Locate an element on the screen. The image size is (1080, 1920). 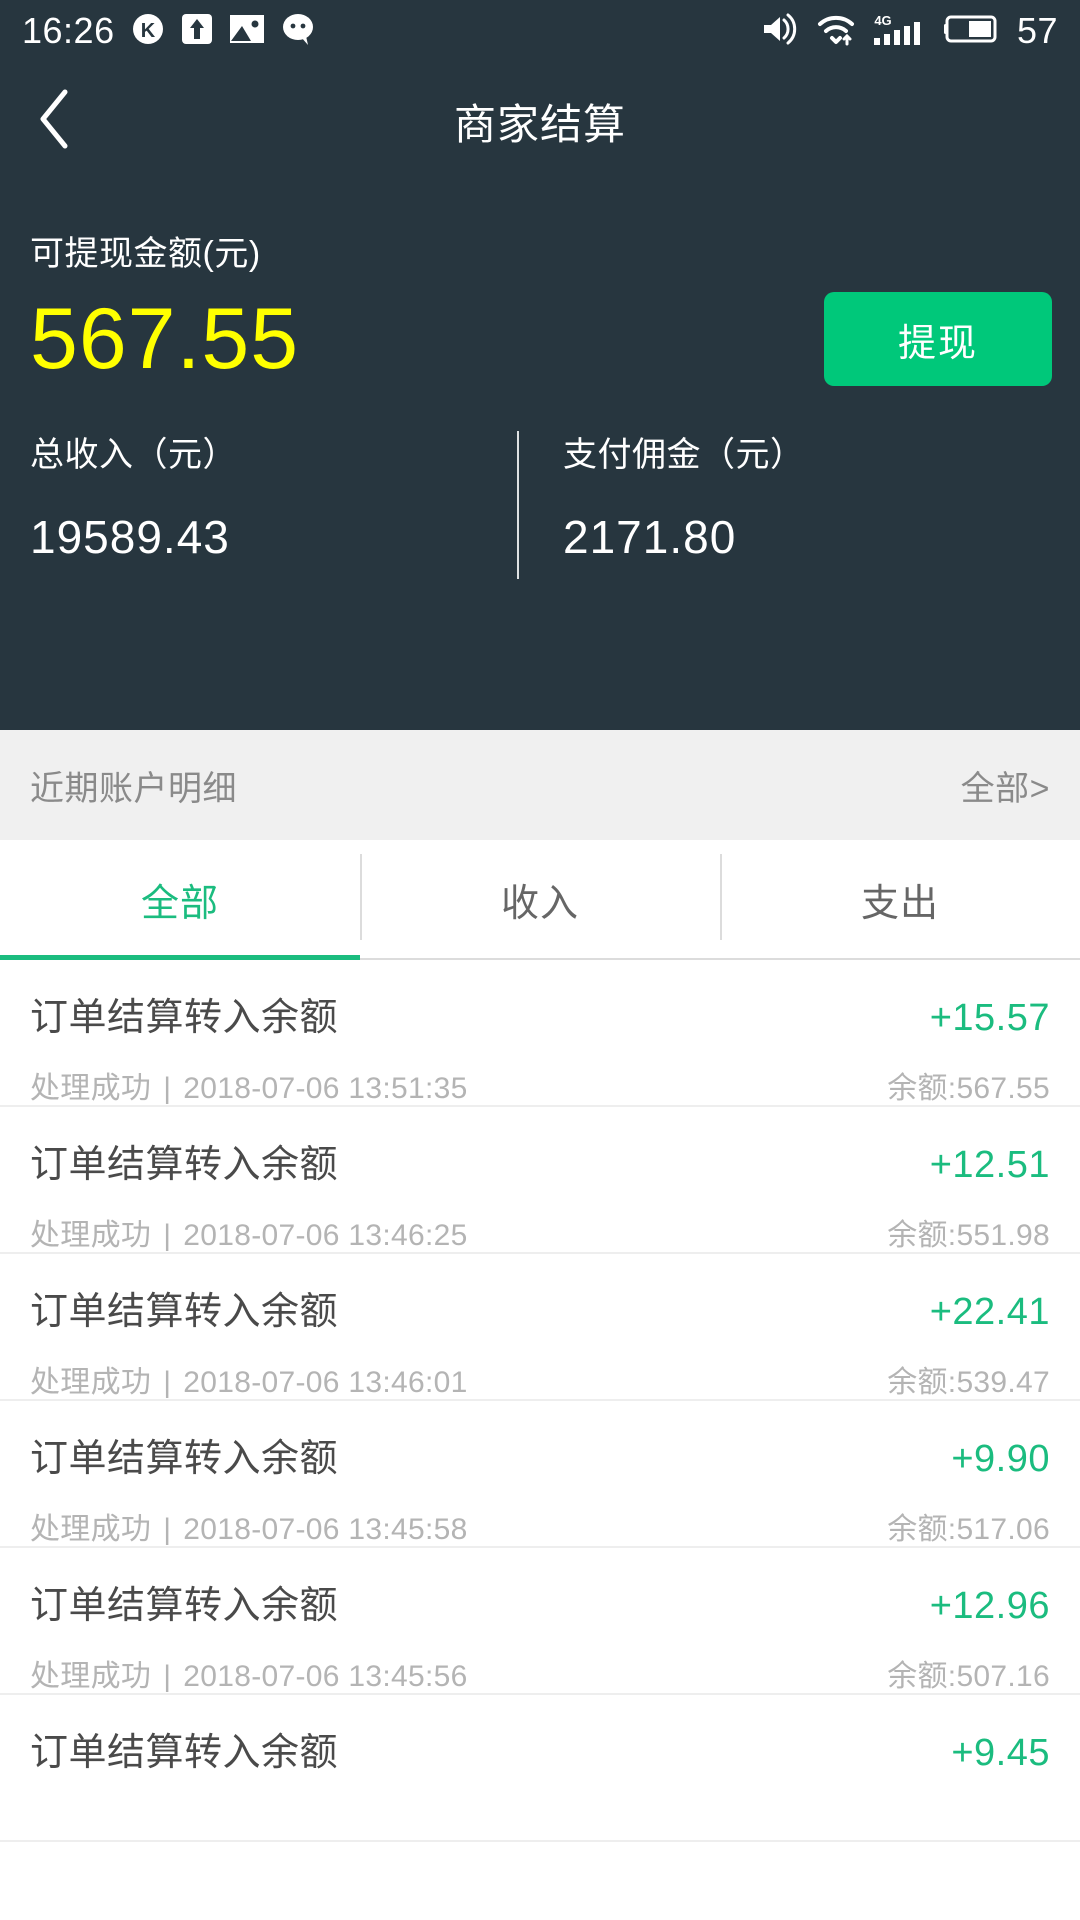
status-bar-right: 4G 57 is located at coordinates (909, 31).